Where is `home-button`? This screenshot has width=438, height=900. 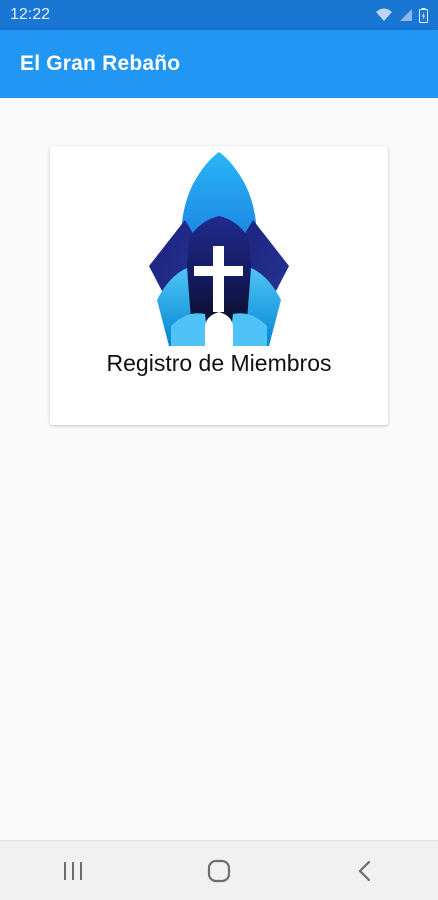 home-button is located at coordinates (219, 871).